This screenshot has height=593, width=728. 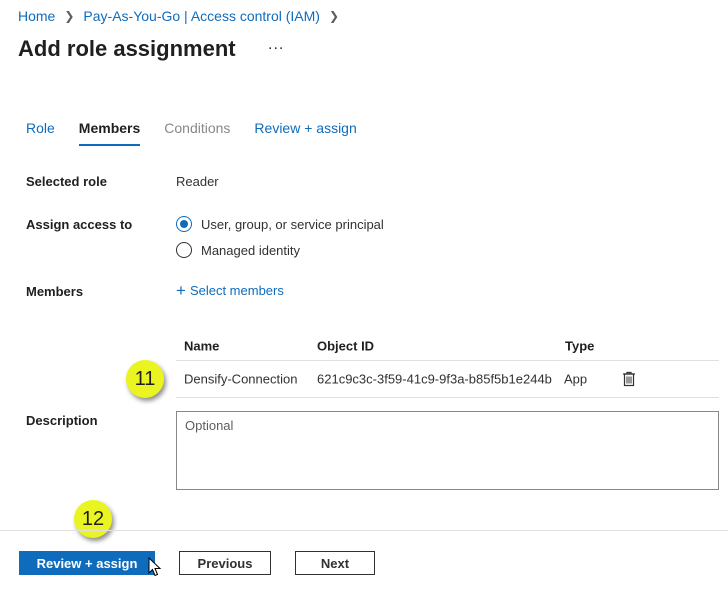 What do you see at coordinates (335, 563) in the screenshot?
I see `next-button: Next` at bounding box center [335, 563].